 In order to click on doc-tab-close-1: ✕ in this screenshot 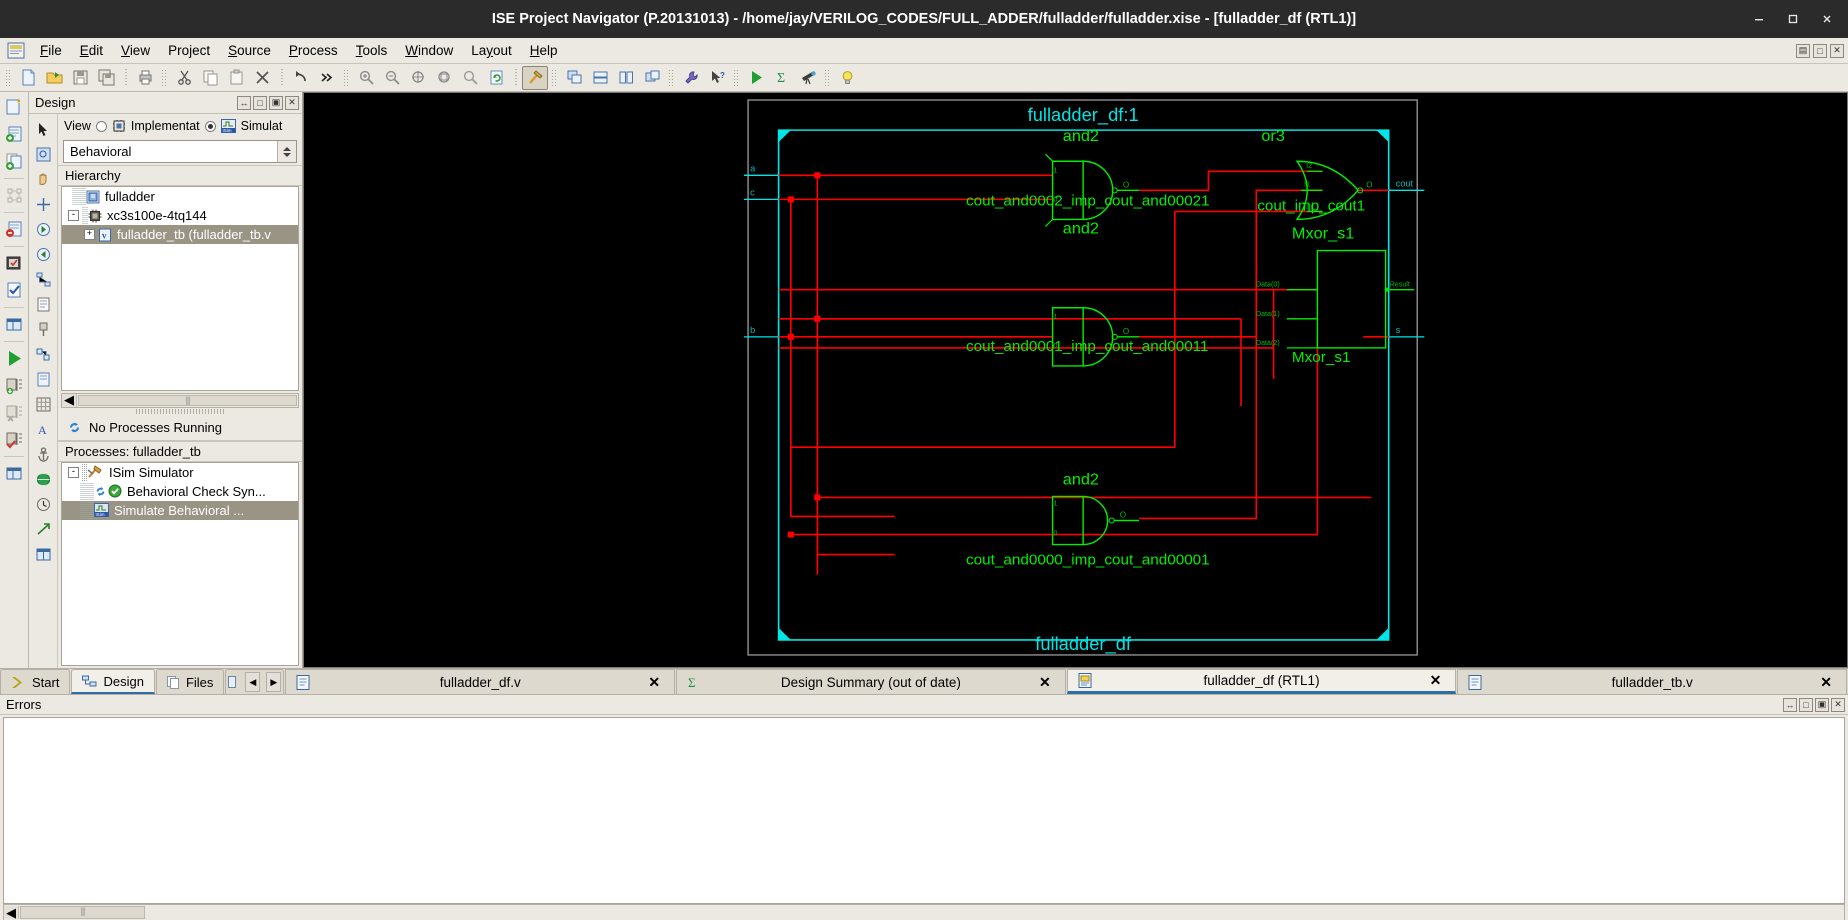, I will do `click(1045, 682)`.